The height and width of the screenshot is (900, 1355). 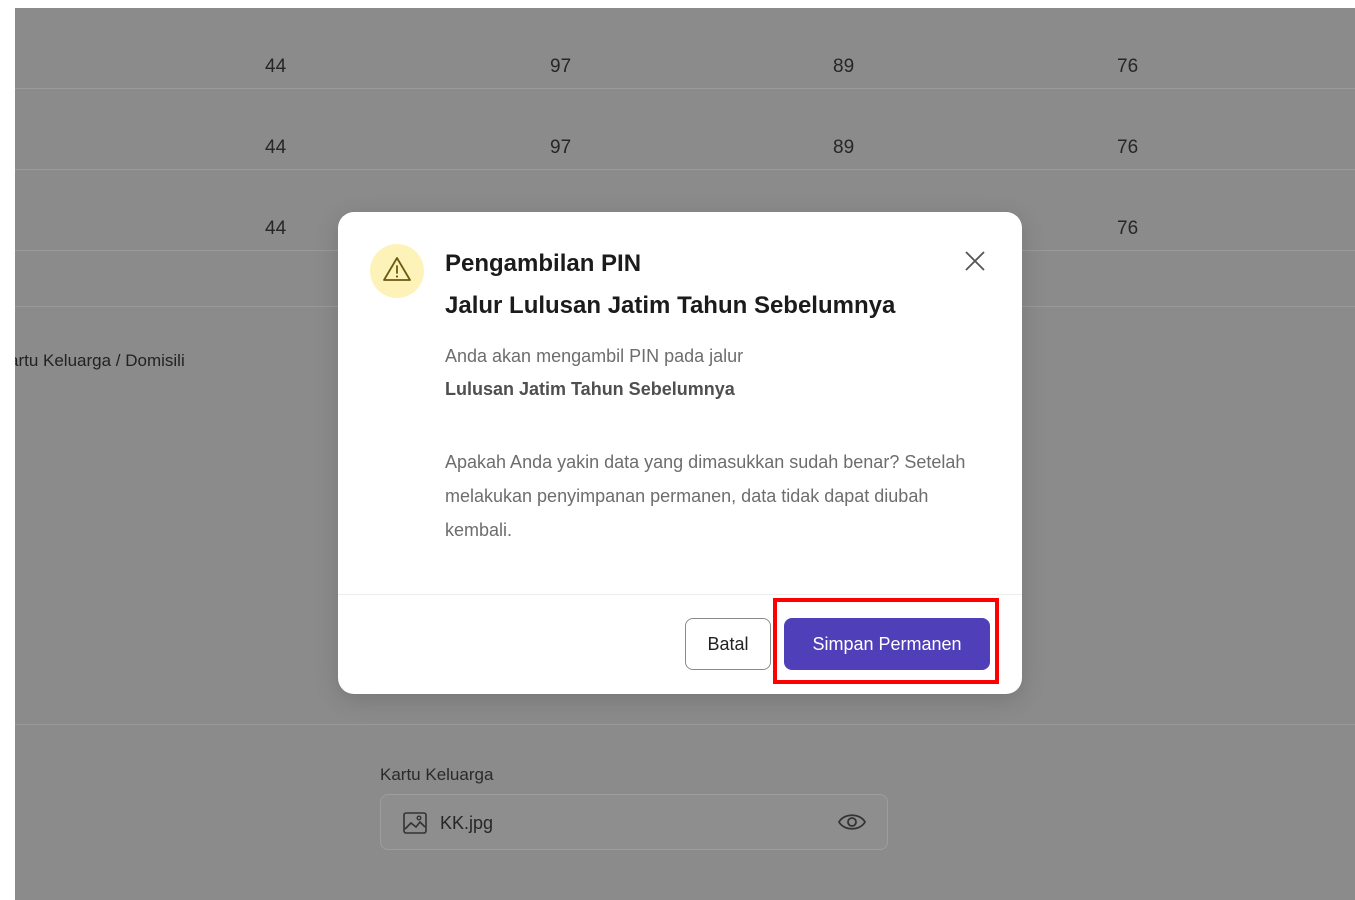 What do you see at coordinates (728, 644) in the screenshot?
I see `cancel-button: Batal` at bounding box center [728, 644].